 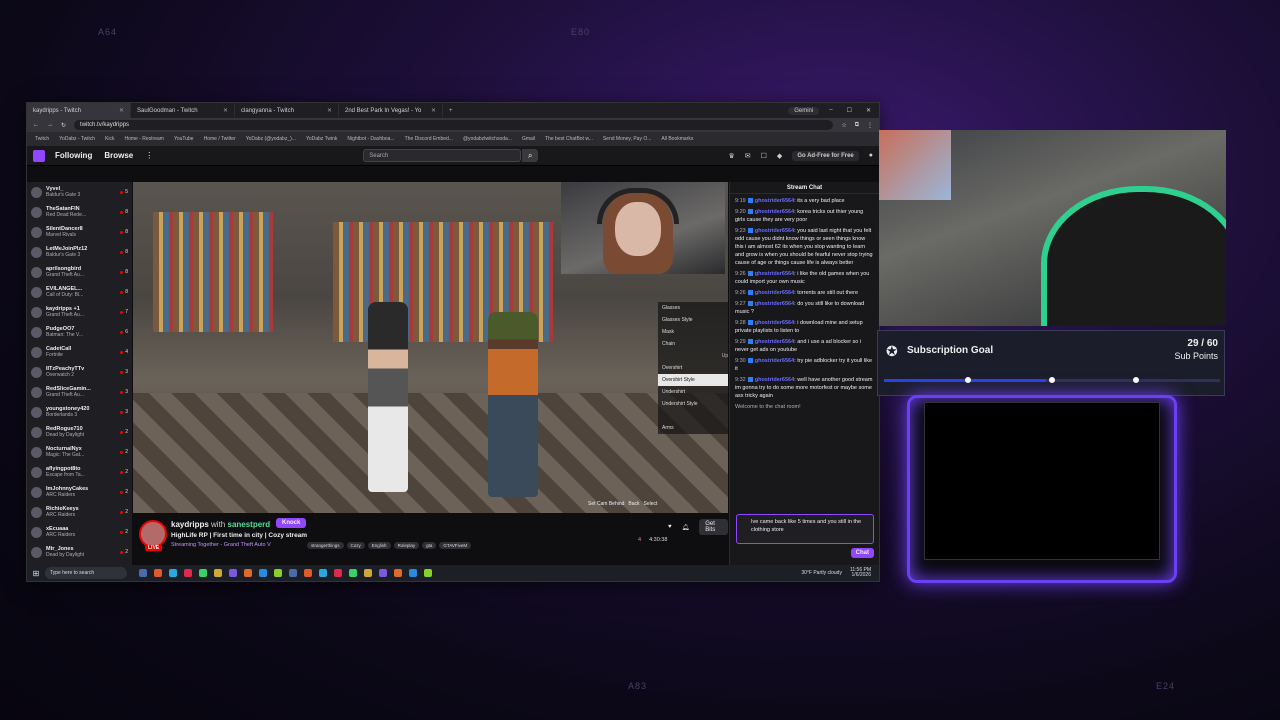 I want to click on bookmark-item: YoDabz - Twitch, so click(x=77, y=139).